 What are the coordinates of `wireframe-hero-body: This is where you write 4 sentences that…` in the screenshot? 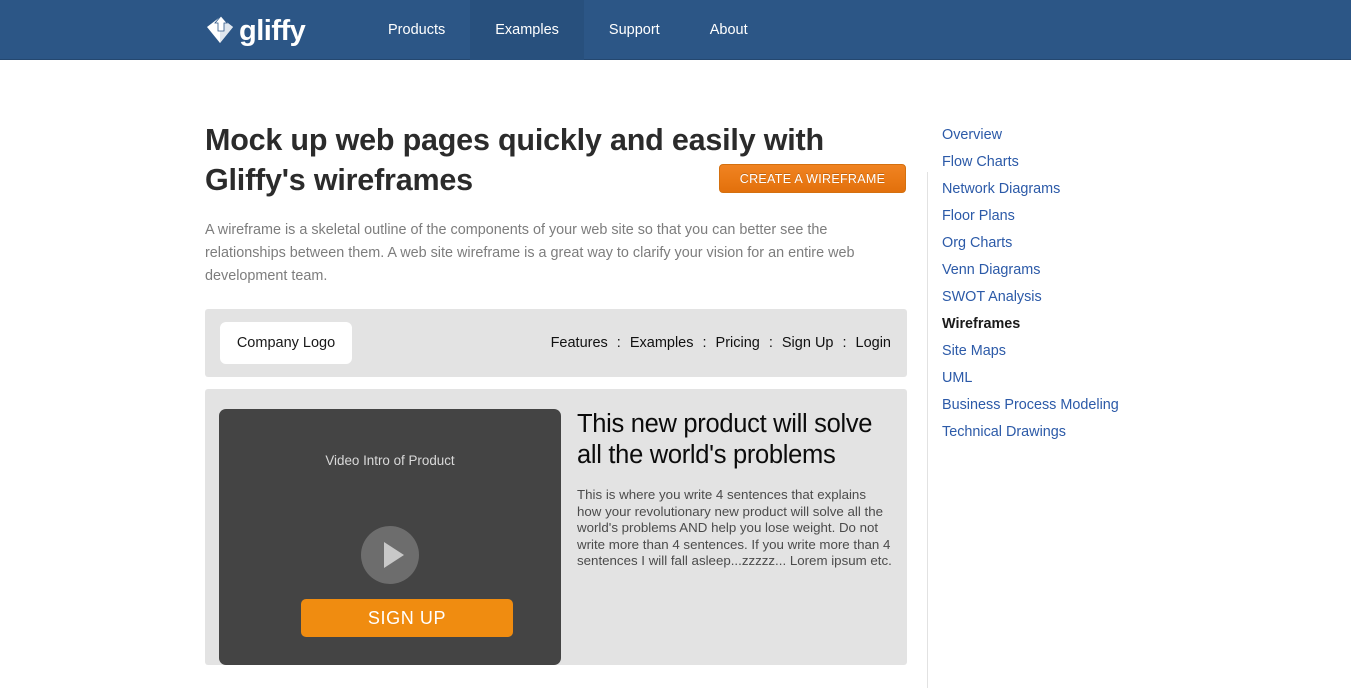 It's located at (734, 527).